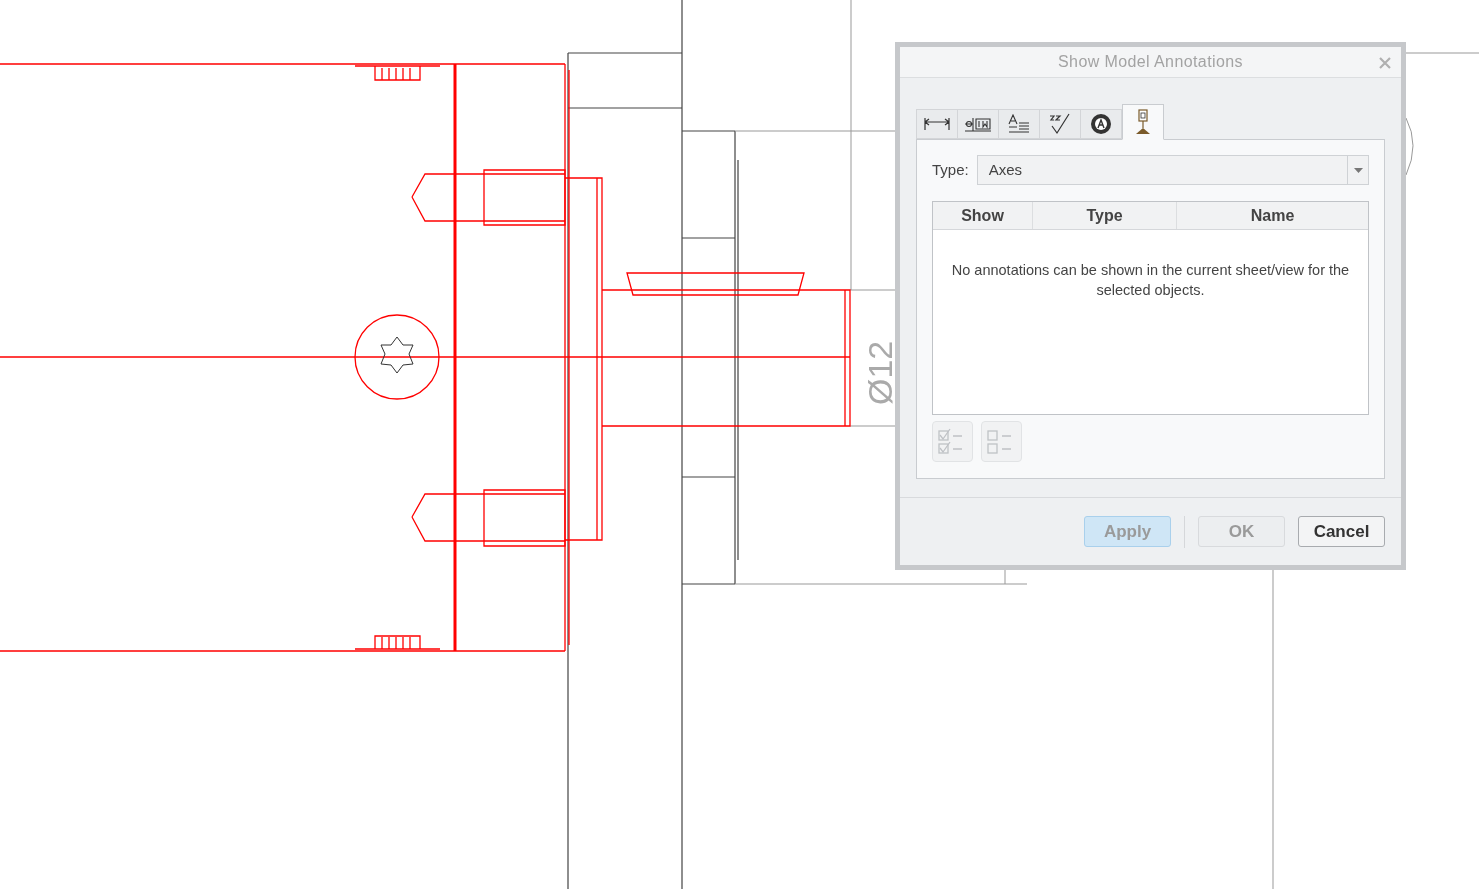 The height and width of the screenshot is (889, 1479). What do you see at coordinates (1150, 280) in the screenshot?
I see `empty-message: No annotations can be shown in the current sheet/view for the selected objects.` at bounding box center [1150, 280].